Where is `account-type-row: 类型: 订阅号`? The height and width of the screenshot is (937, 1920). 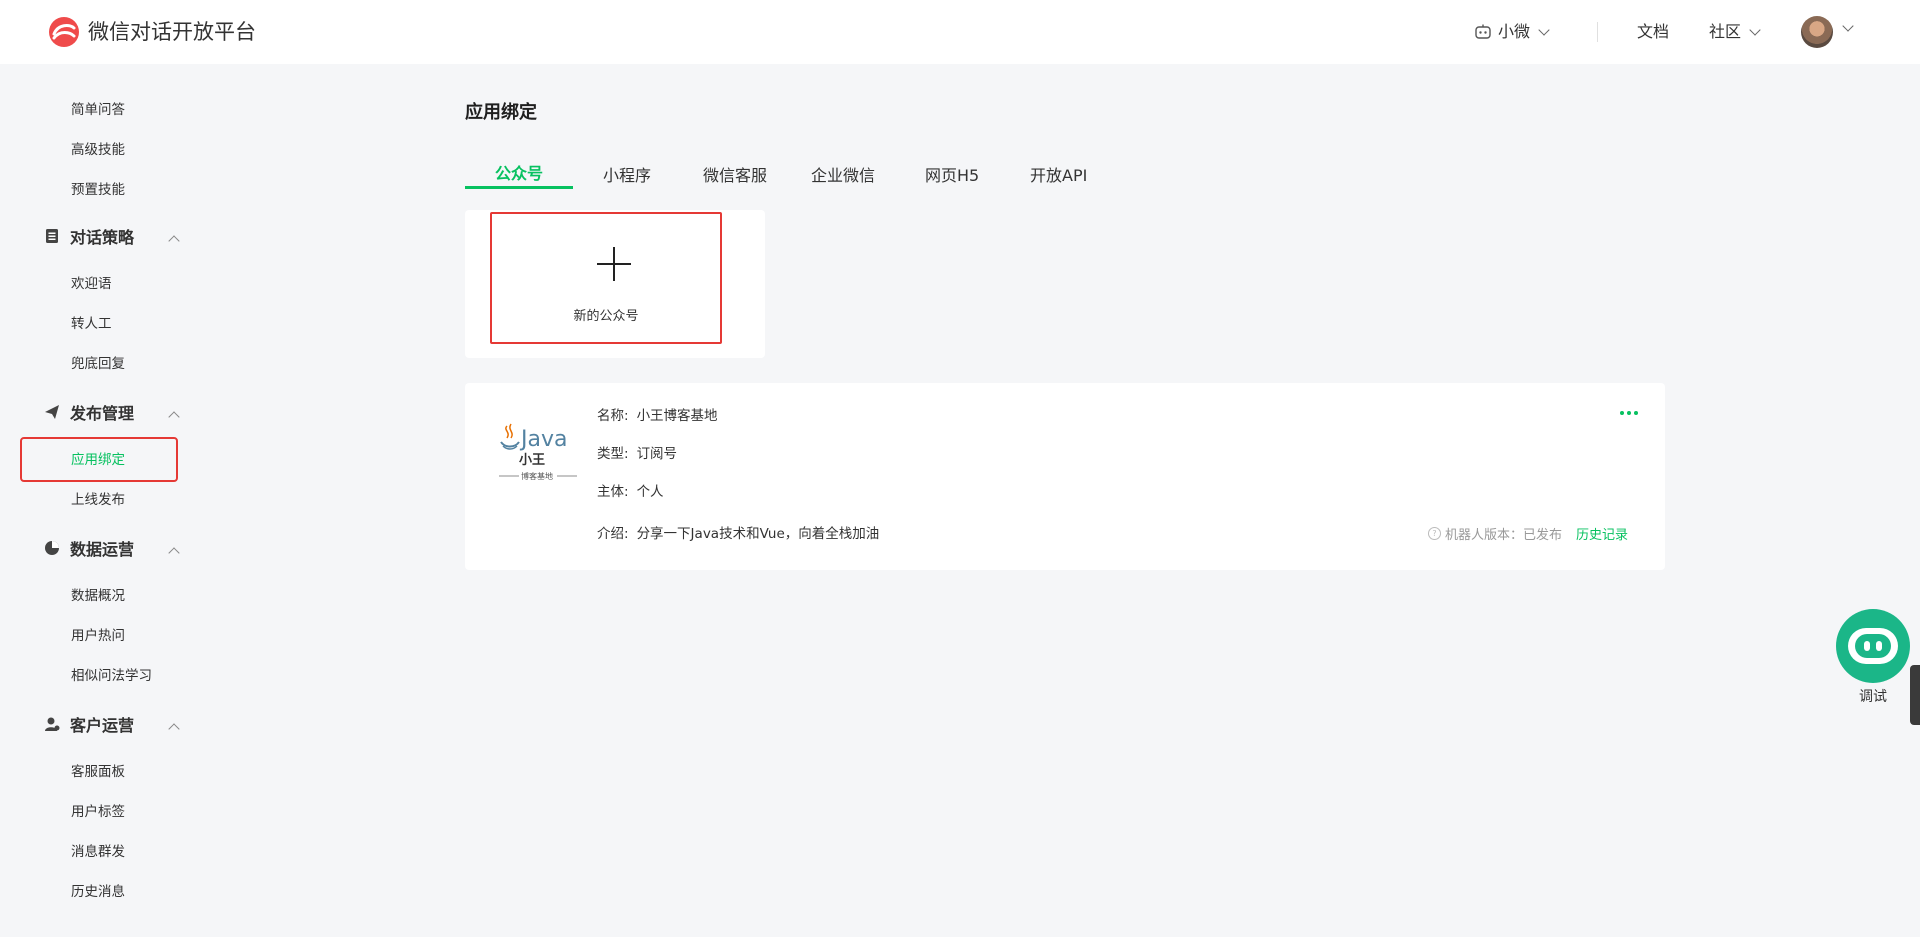 account-type-row: 类型: 订阅号 is located at coordinates (637, 454).